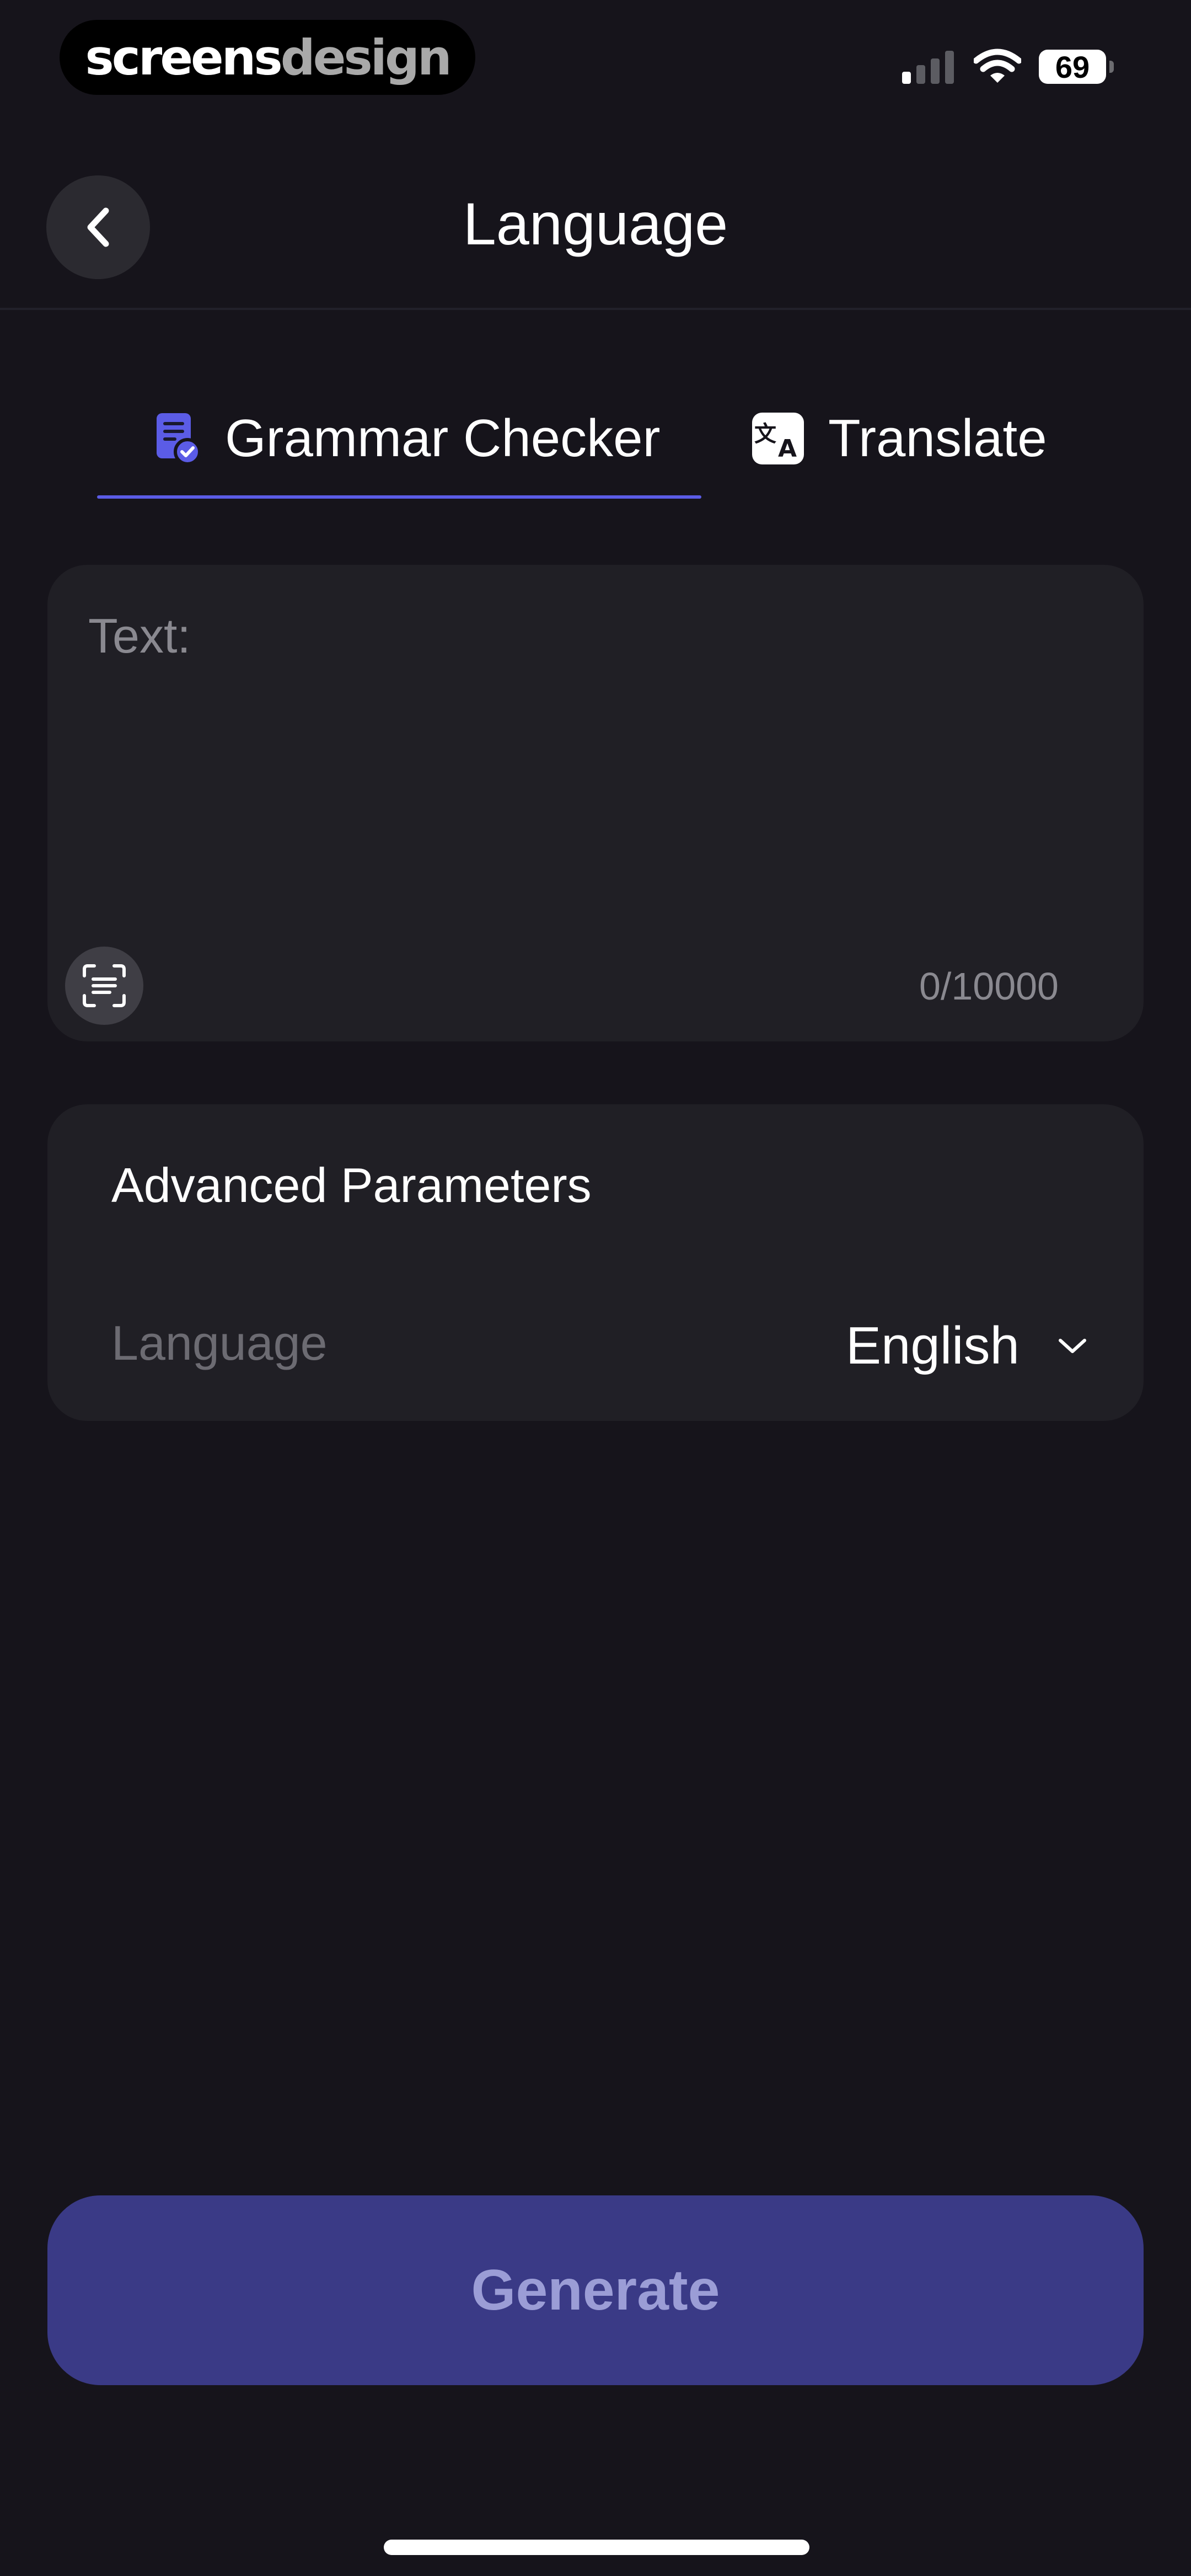 Image resolution: width=1191 pixels, height=2576 pixels. Describe the element at coordinates (1111, 67) in the screenshot. I see `battery-cap` at that location.